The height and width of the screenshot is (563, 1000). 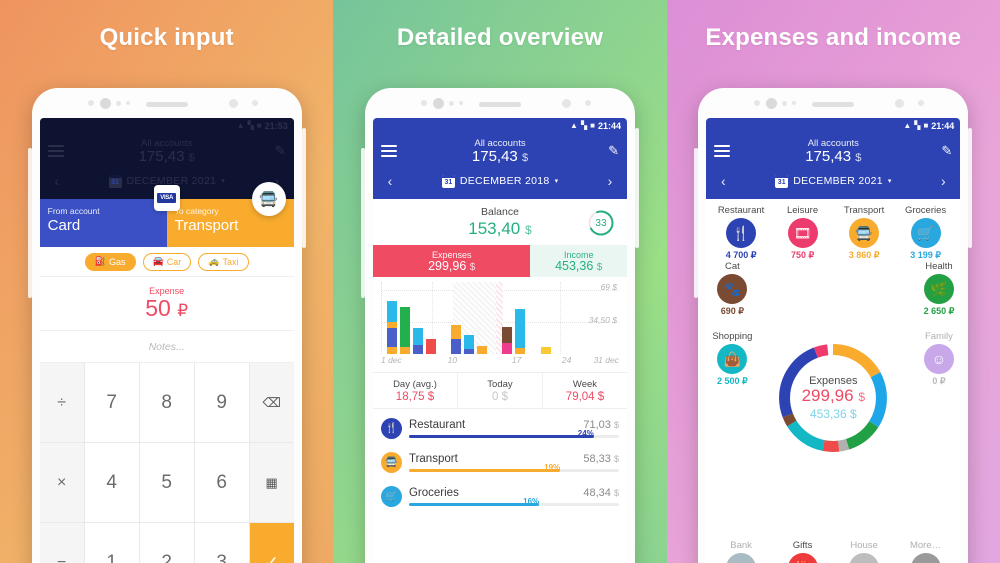 I want to click on signal-icon: ▚, so click(x=250, y=125).